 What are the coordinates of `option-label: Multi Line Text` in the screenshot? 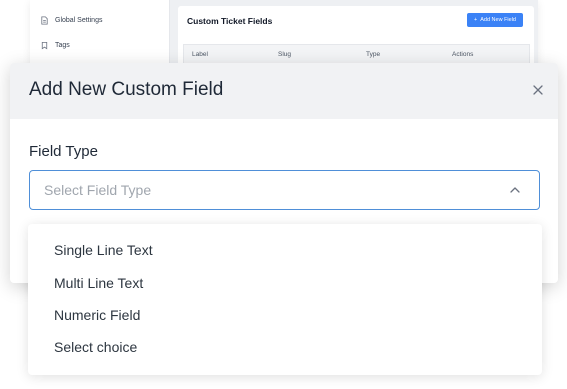 It's located at (99, 283).